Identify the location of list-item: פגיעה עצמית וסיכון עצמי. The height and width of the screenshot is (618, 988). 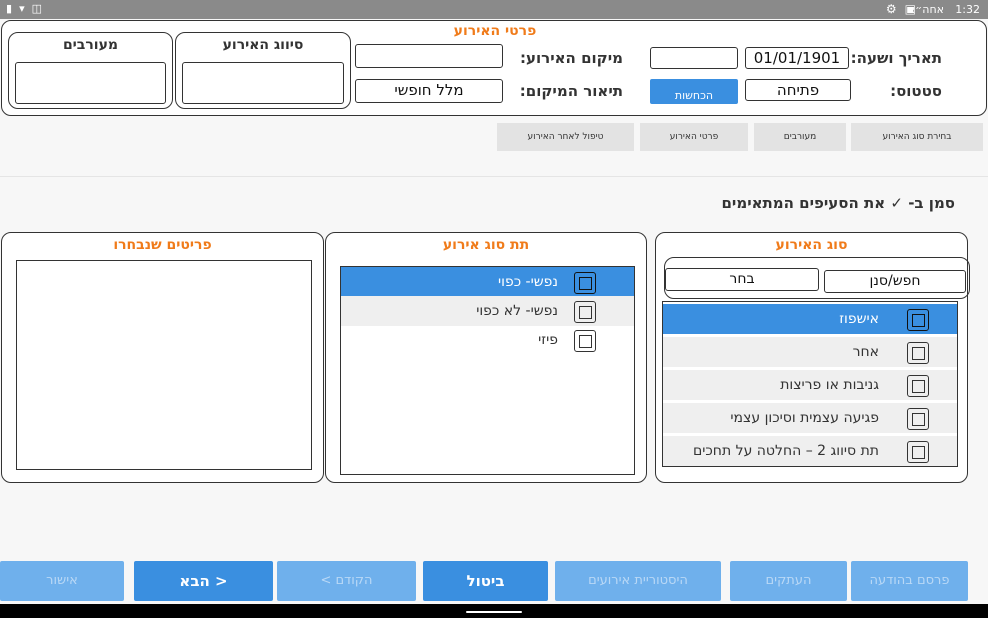
(810, 418).